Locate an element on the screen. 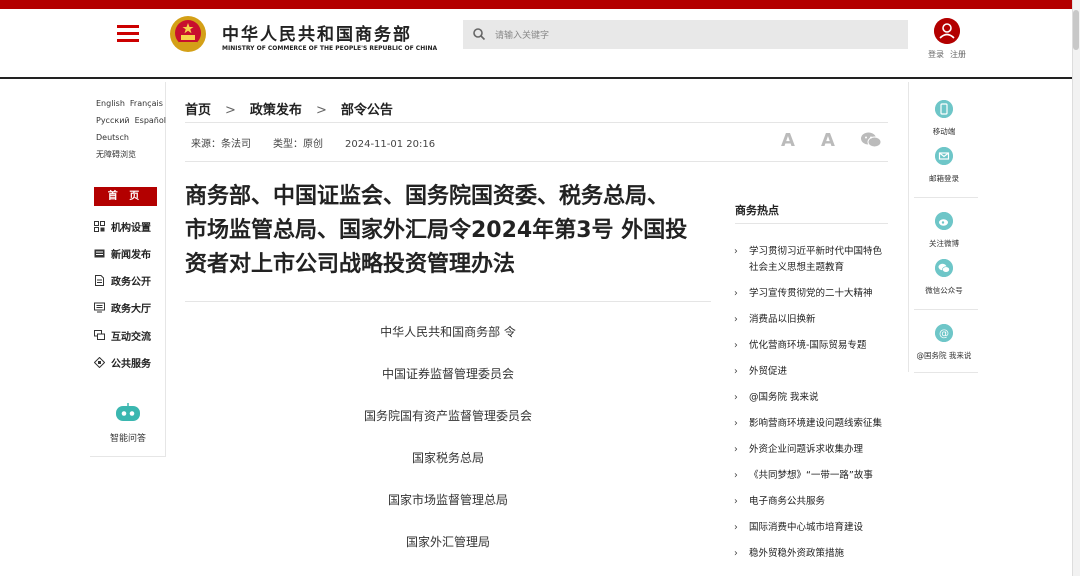 The image size is (1080, 576). sidebar-item-label: 互动交流 is located at coordinates (131, 337).